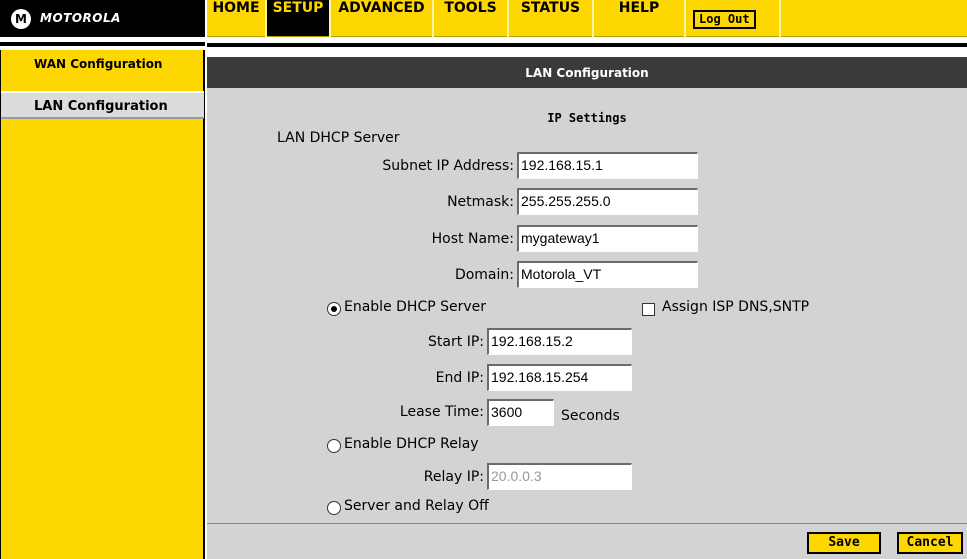 This screenshot has width=967, height=559. What do you see at coordinates (736, 307) in the screenshot?
I see `assign-isp-dns-label: Assign ISP DNS,SNTP` at bounding box center [736, 307].